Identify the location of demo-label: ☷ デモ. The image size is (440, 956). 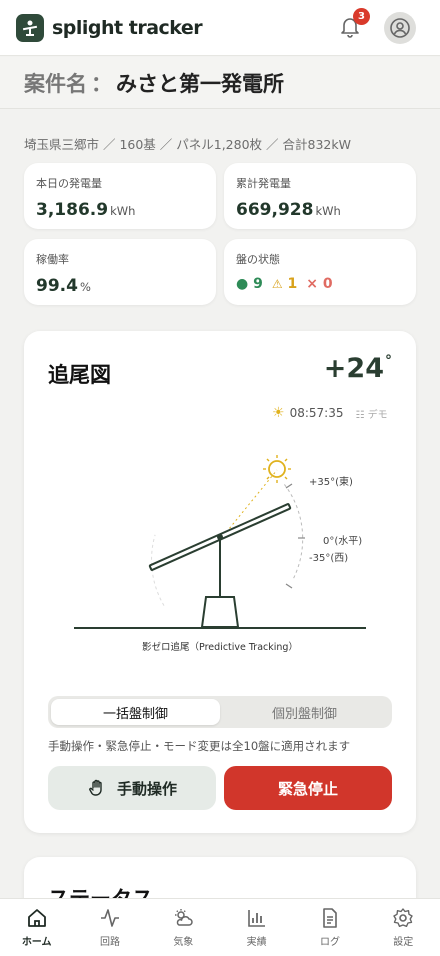
(371, 413).